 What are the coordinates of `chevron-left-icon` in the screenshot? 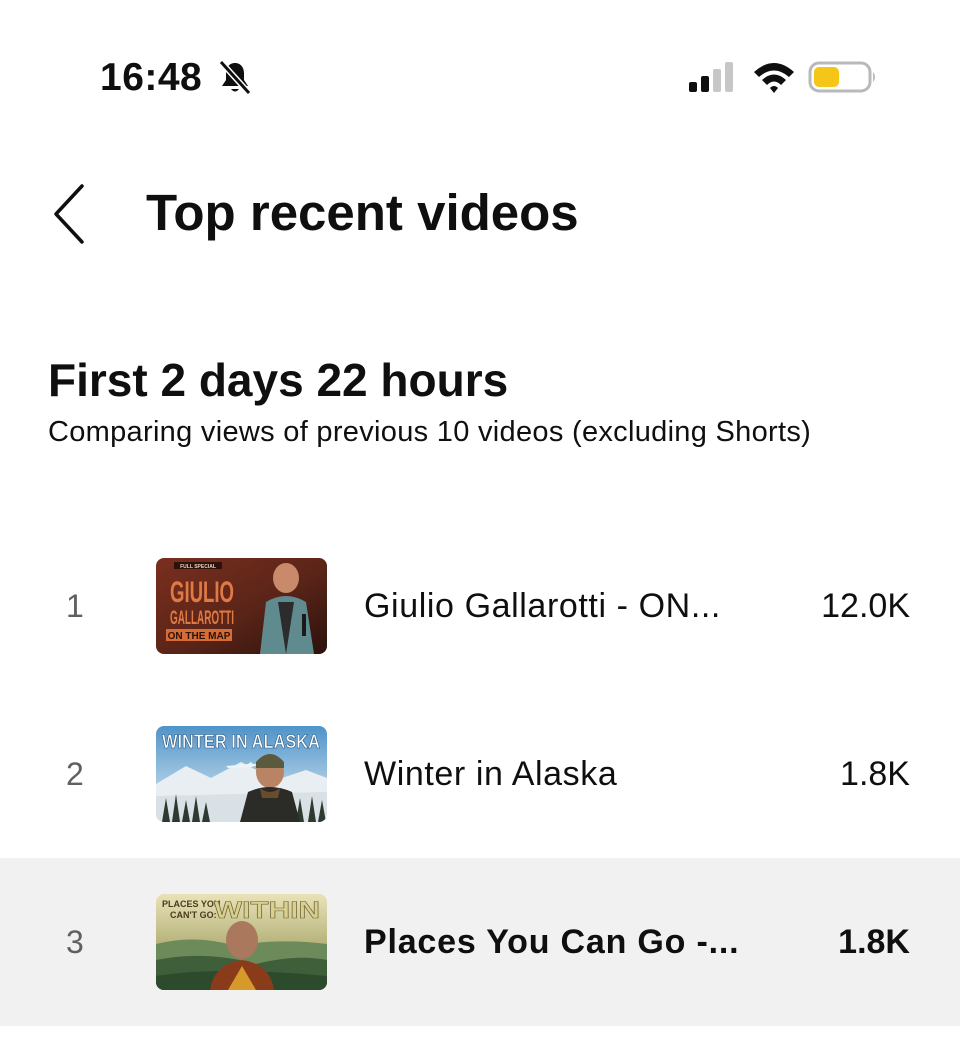 It's located at (69, 214).